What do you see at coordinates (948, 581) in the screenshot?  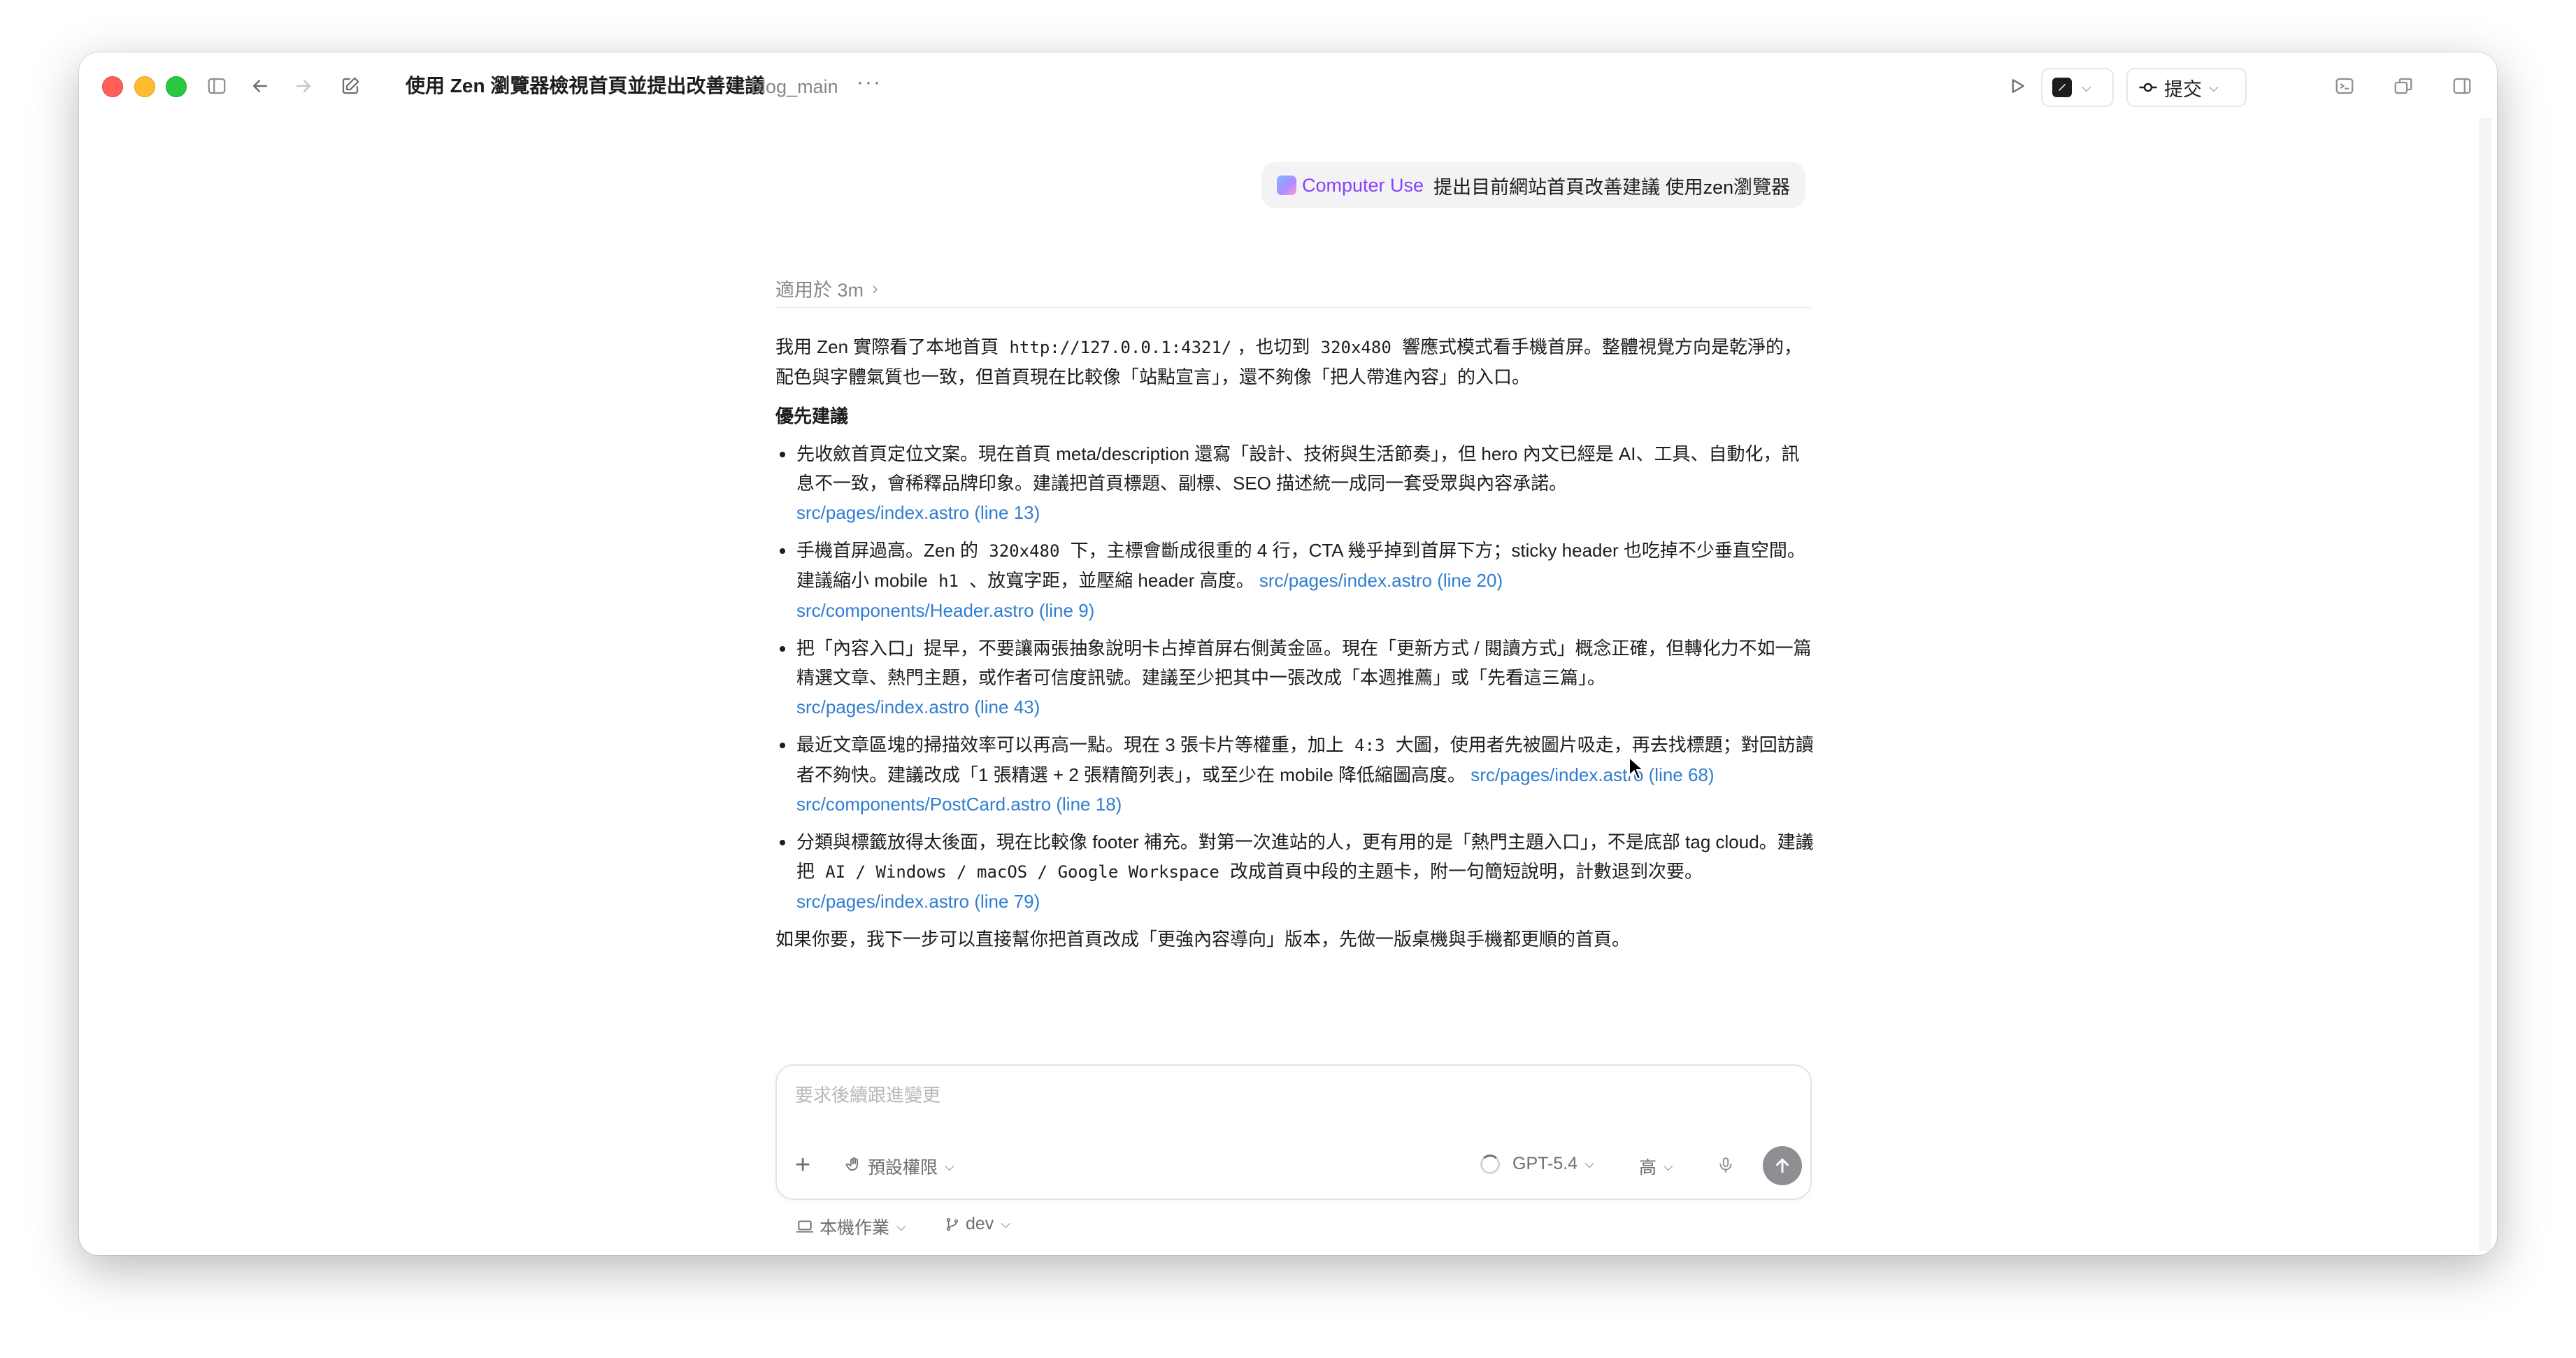 I see `inline-code: h1` at bounding box center [948, 581].